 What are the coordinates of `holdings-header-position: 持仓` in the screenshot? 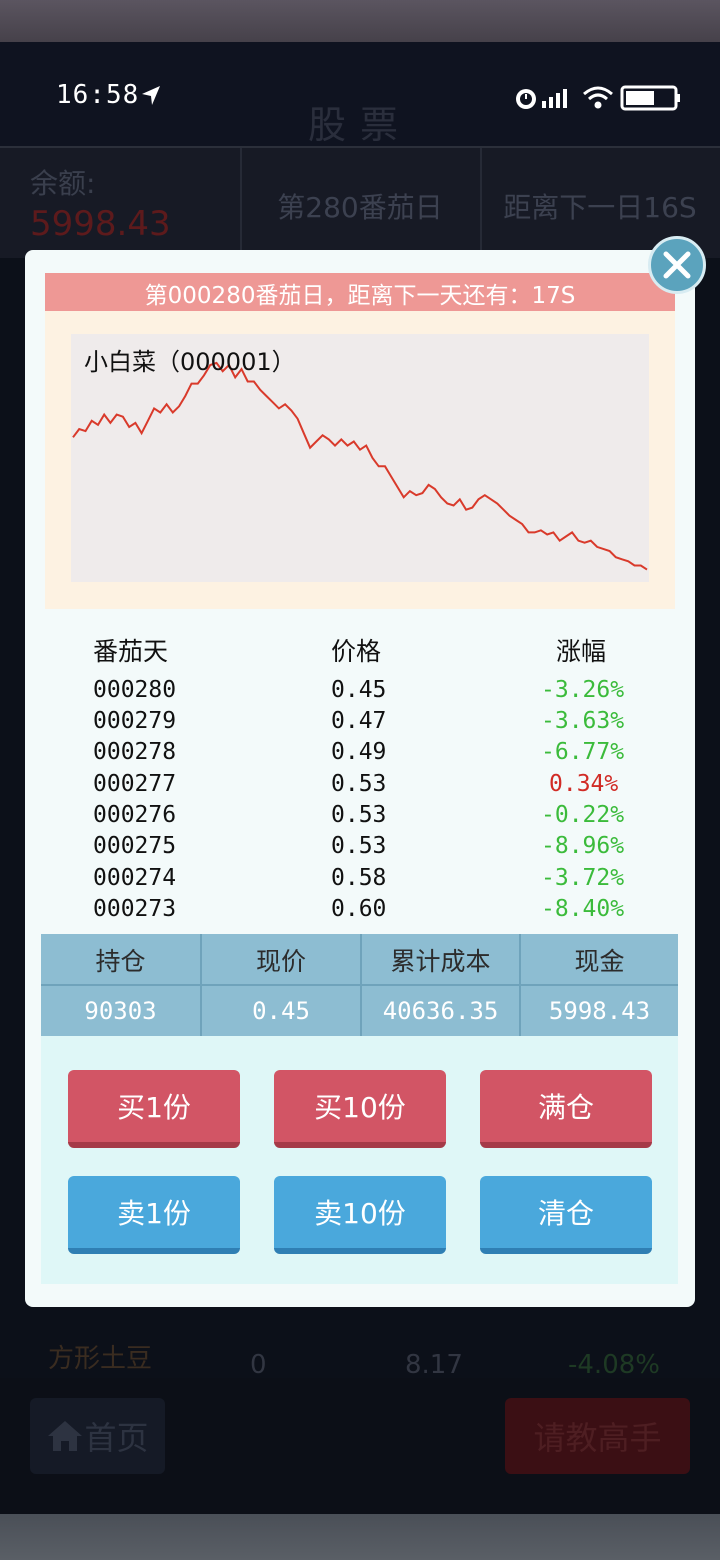 It's located at (121, 959).